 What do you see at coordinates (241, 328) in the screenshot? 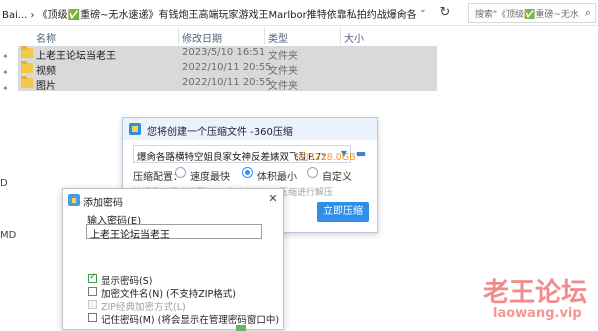
I see `ok-button-edge` at bounding box center [241, 328].